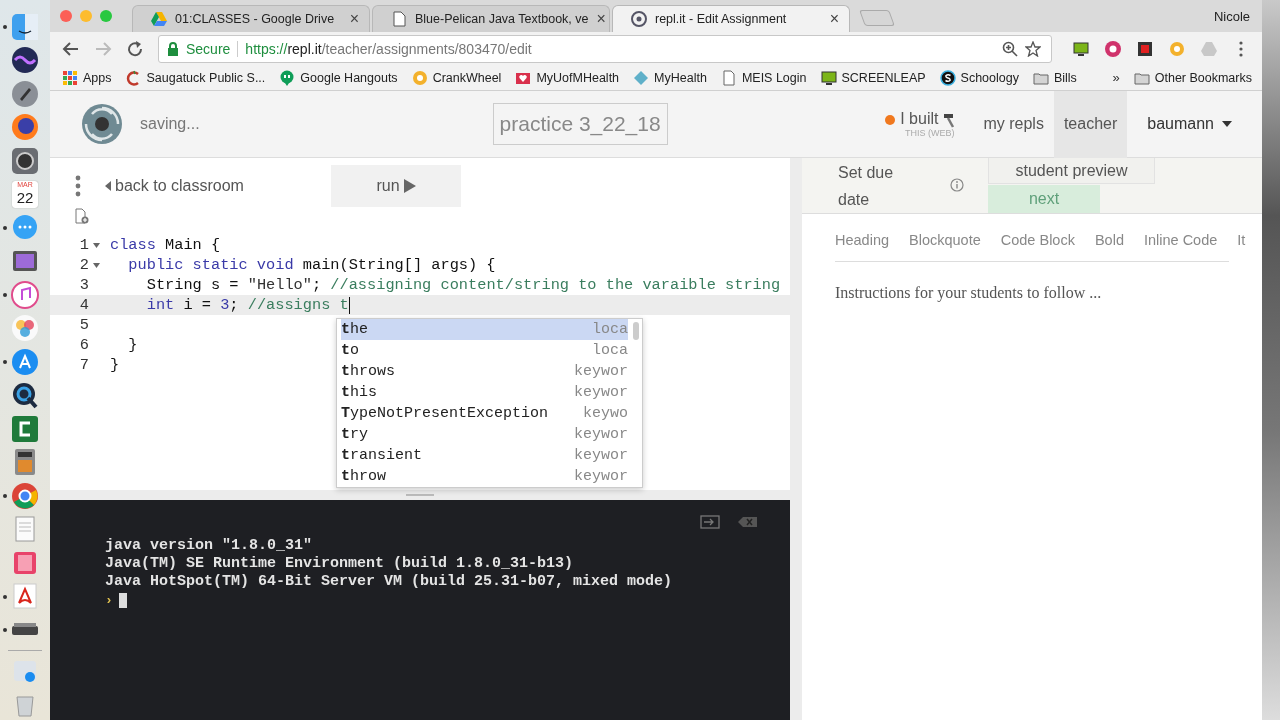  What do you see at coordinates (420, 495) in the screenshot?
I see `drag-handle` at bounding box center [420, 495].